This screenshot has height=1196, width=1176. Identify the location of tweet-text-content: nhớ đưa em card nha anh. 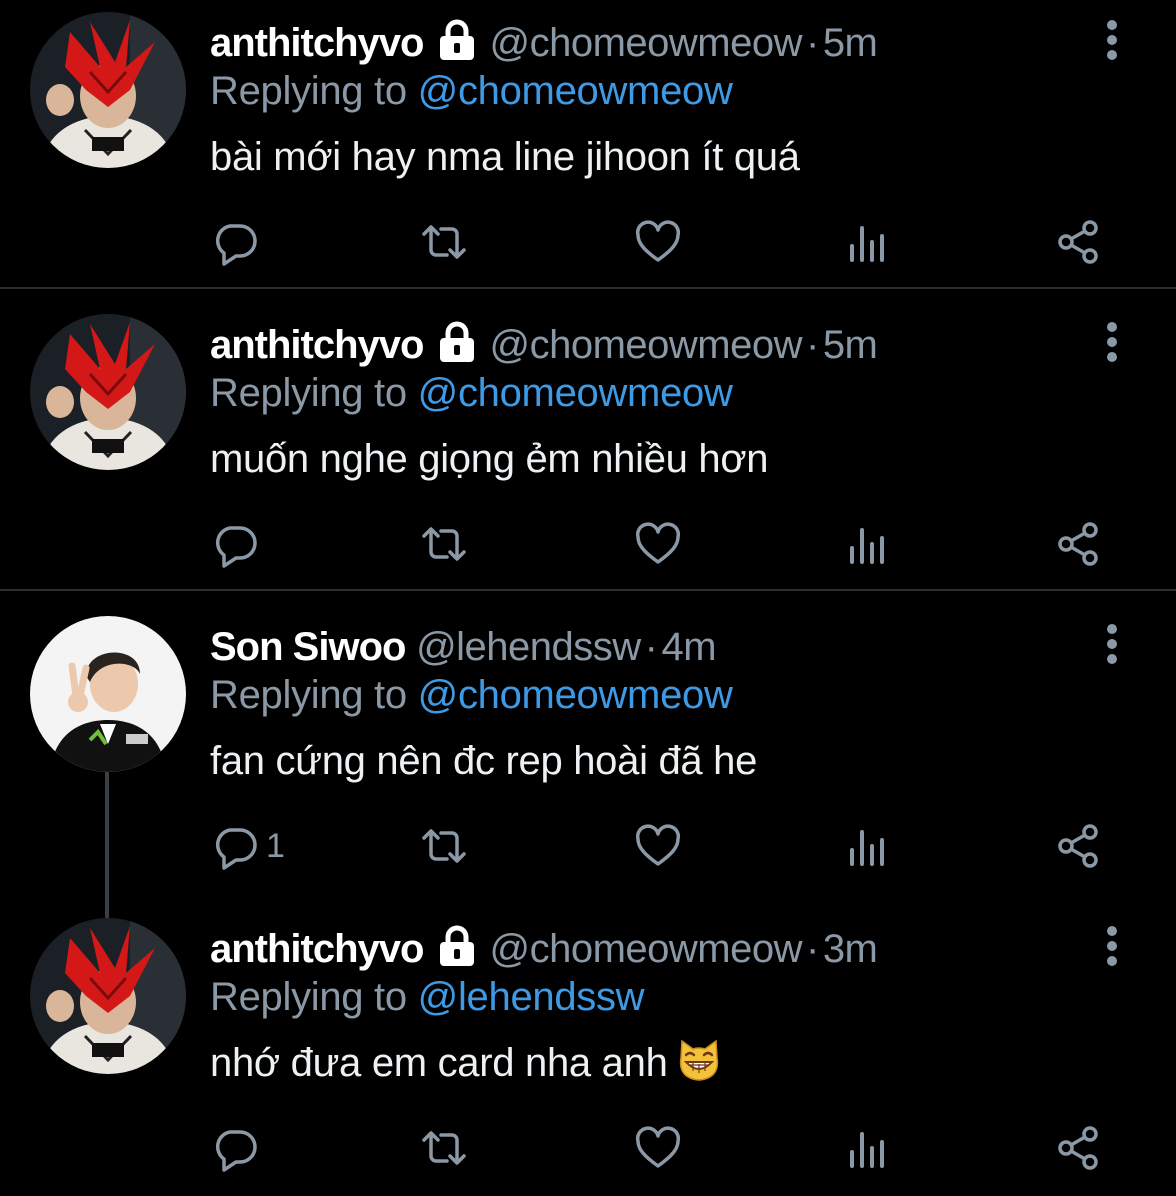
(439, 1063).